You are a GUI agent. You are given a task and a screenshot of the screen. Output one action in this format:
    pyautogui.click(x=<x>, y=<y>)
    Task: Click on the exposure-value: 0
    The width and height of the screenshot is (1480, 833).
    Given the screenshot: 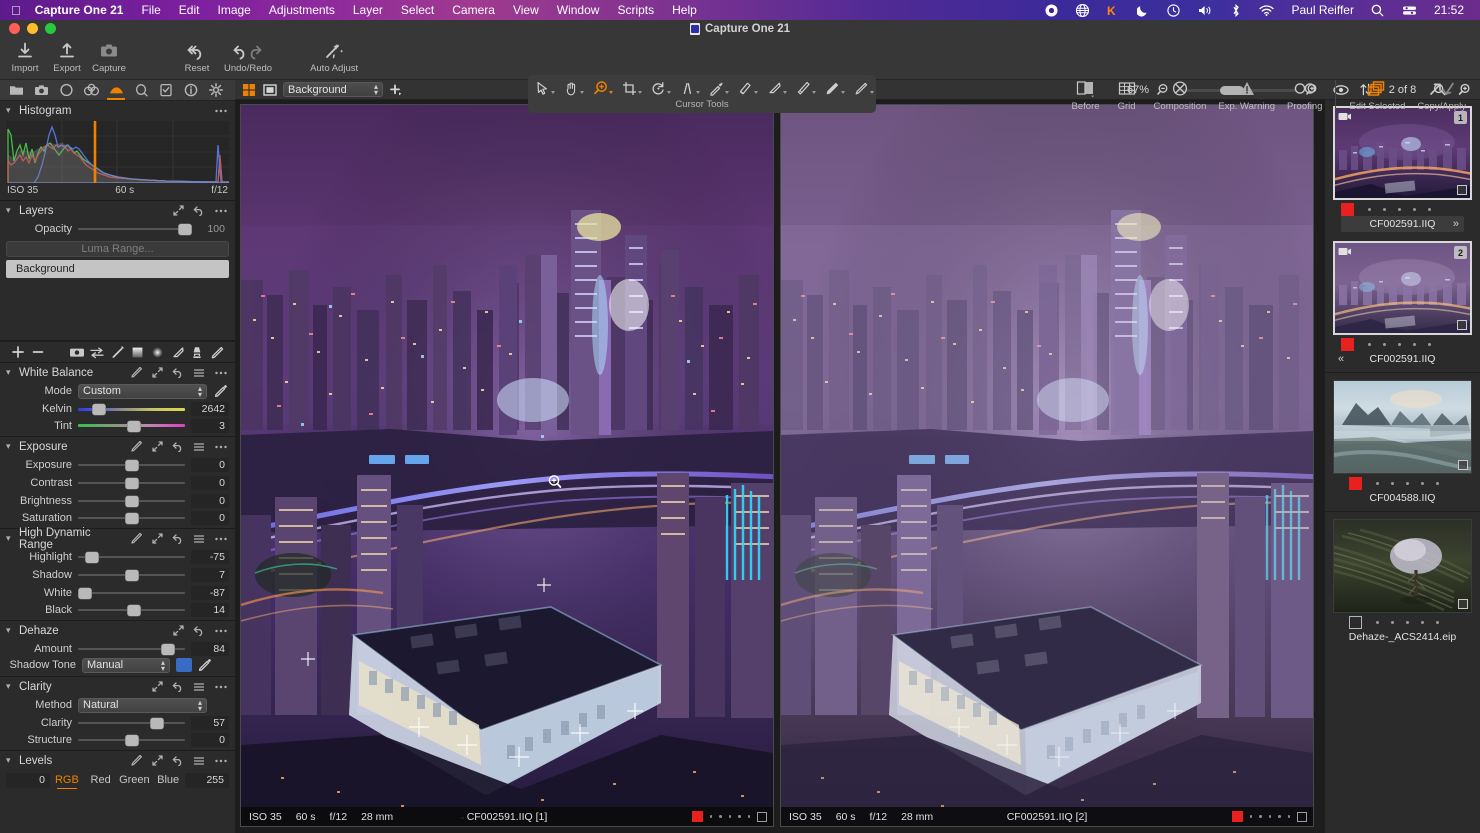 What is the action you would take?
    pyautogui.click(x=210, y=465)
    